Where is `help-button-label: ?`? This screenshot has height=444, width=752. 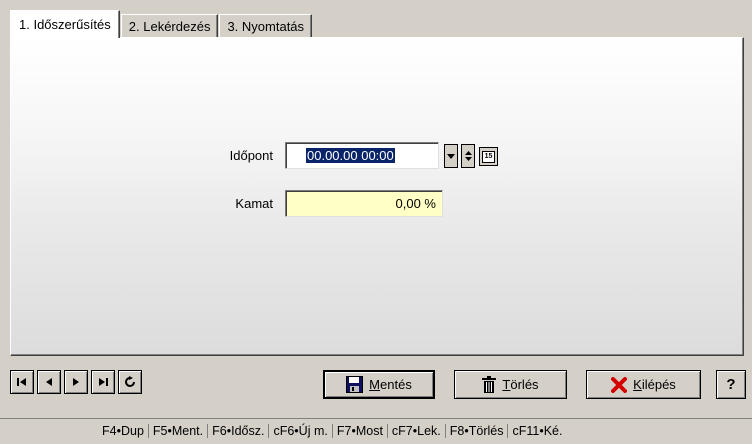
help-button-label: ? is located at coordinates (731, 384).